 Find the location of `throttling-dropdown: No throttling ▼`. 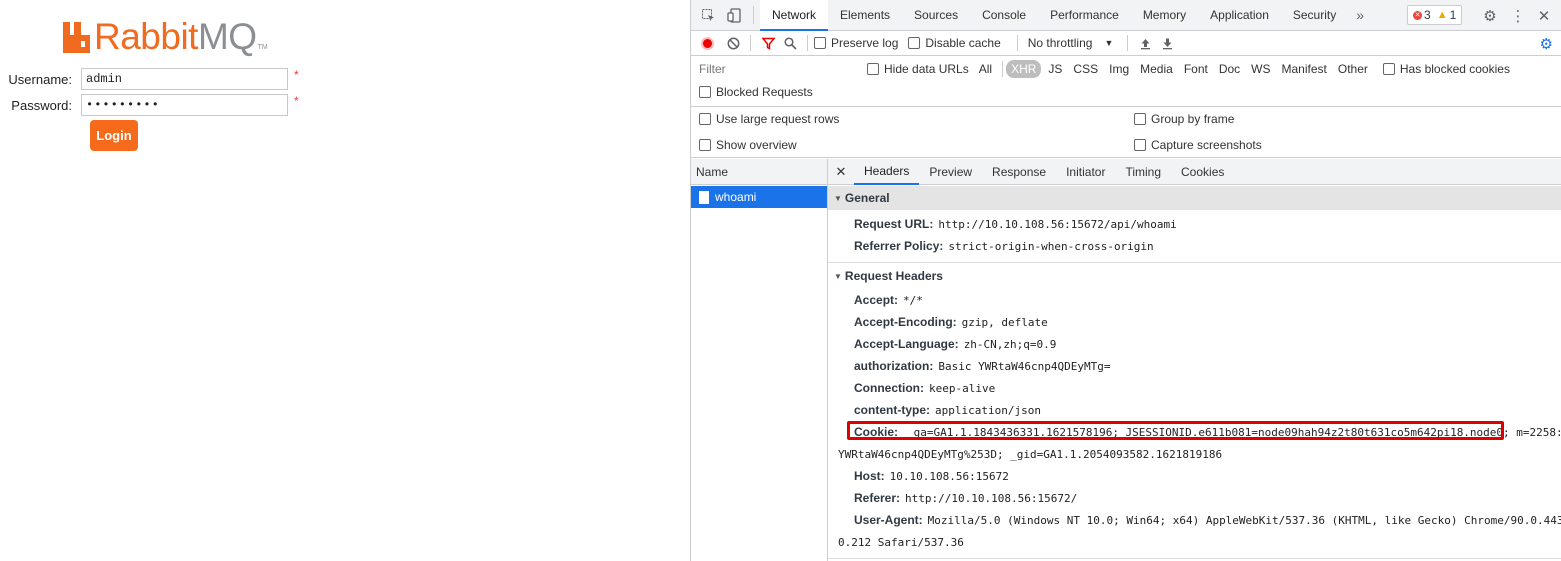

throttling-dropdown: No throttling ▼ is located at coordinates (1071, 43).